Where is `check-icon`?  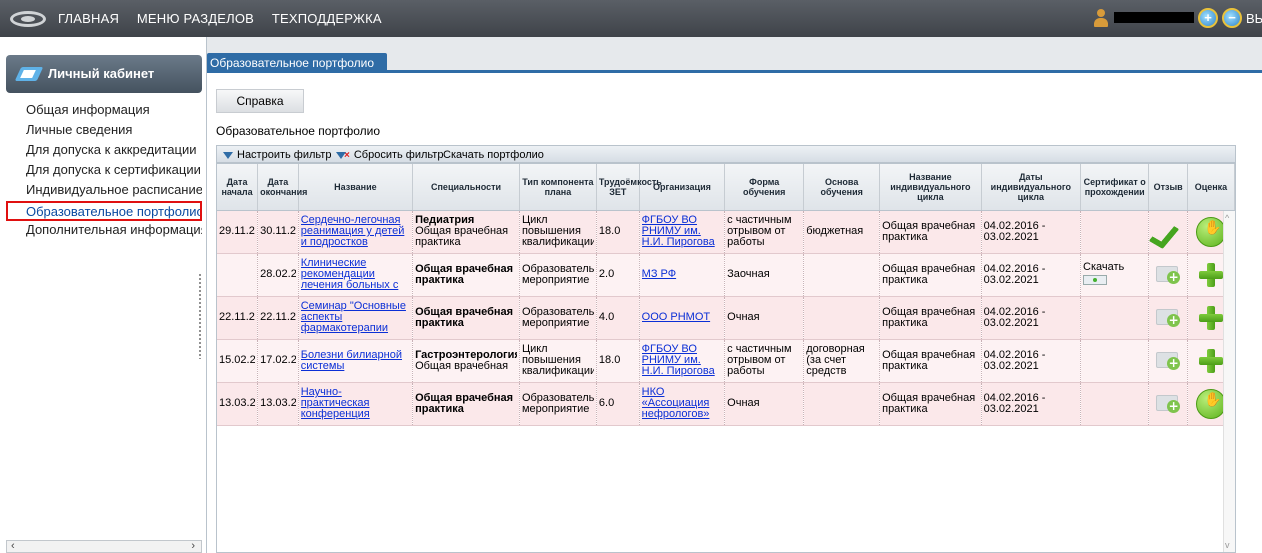
check-icon is located at coordinates (1168, 232).